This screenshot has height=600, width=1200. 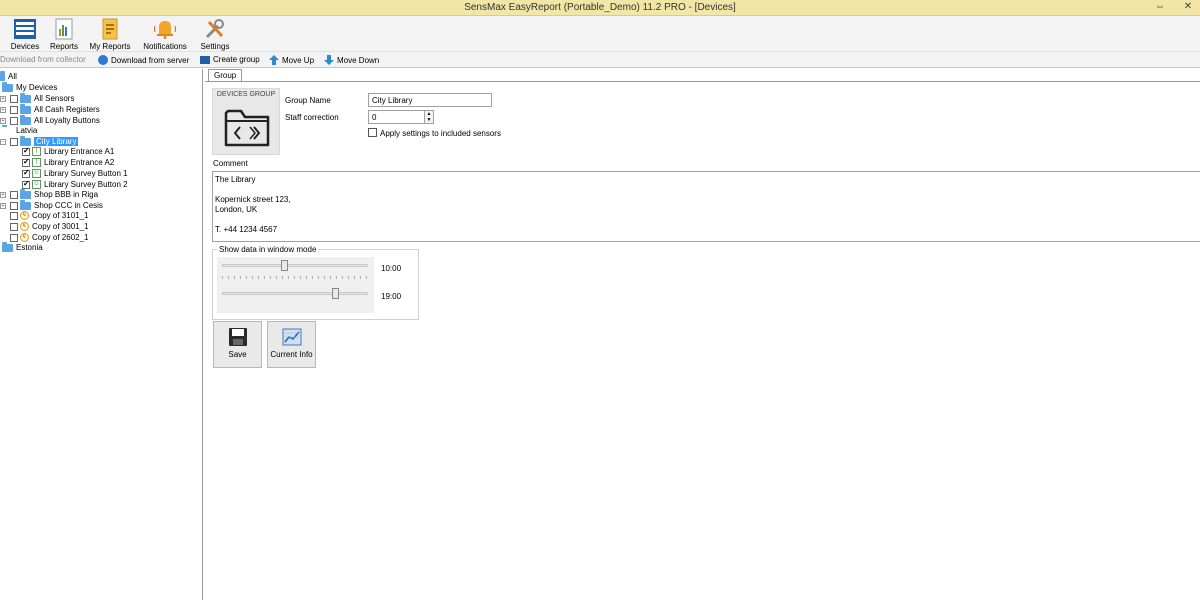 What do you see at coordinates (36, 173) in the screenshot?
I see `survey-button-icon: ☺` at bounding box center [36, 173].